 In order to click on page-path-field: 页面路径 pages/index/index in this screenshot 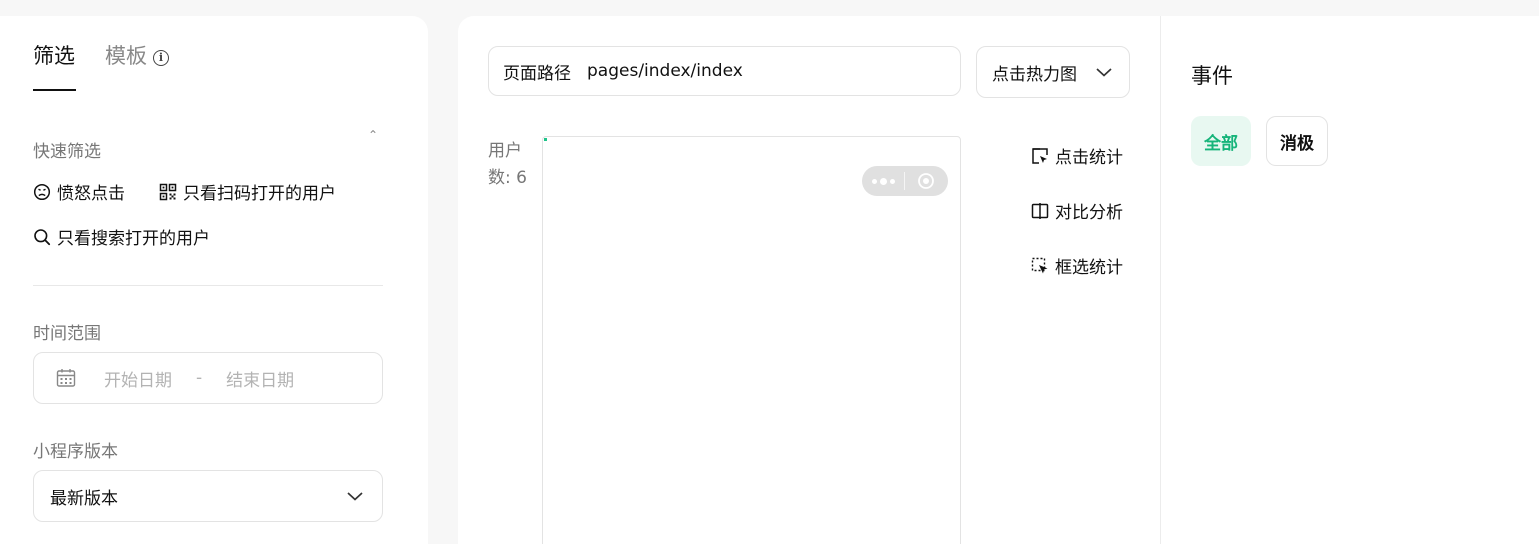, I will do `click(724, 71)`.